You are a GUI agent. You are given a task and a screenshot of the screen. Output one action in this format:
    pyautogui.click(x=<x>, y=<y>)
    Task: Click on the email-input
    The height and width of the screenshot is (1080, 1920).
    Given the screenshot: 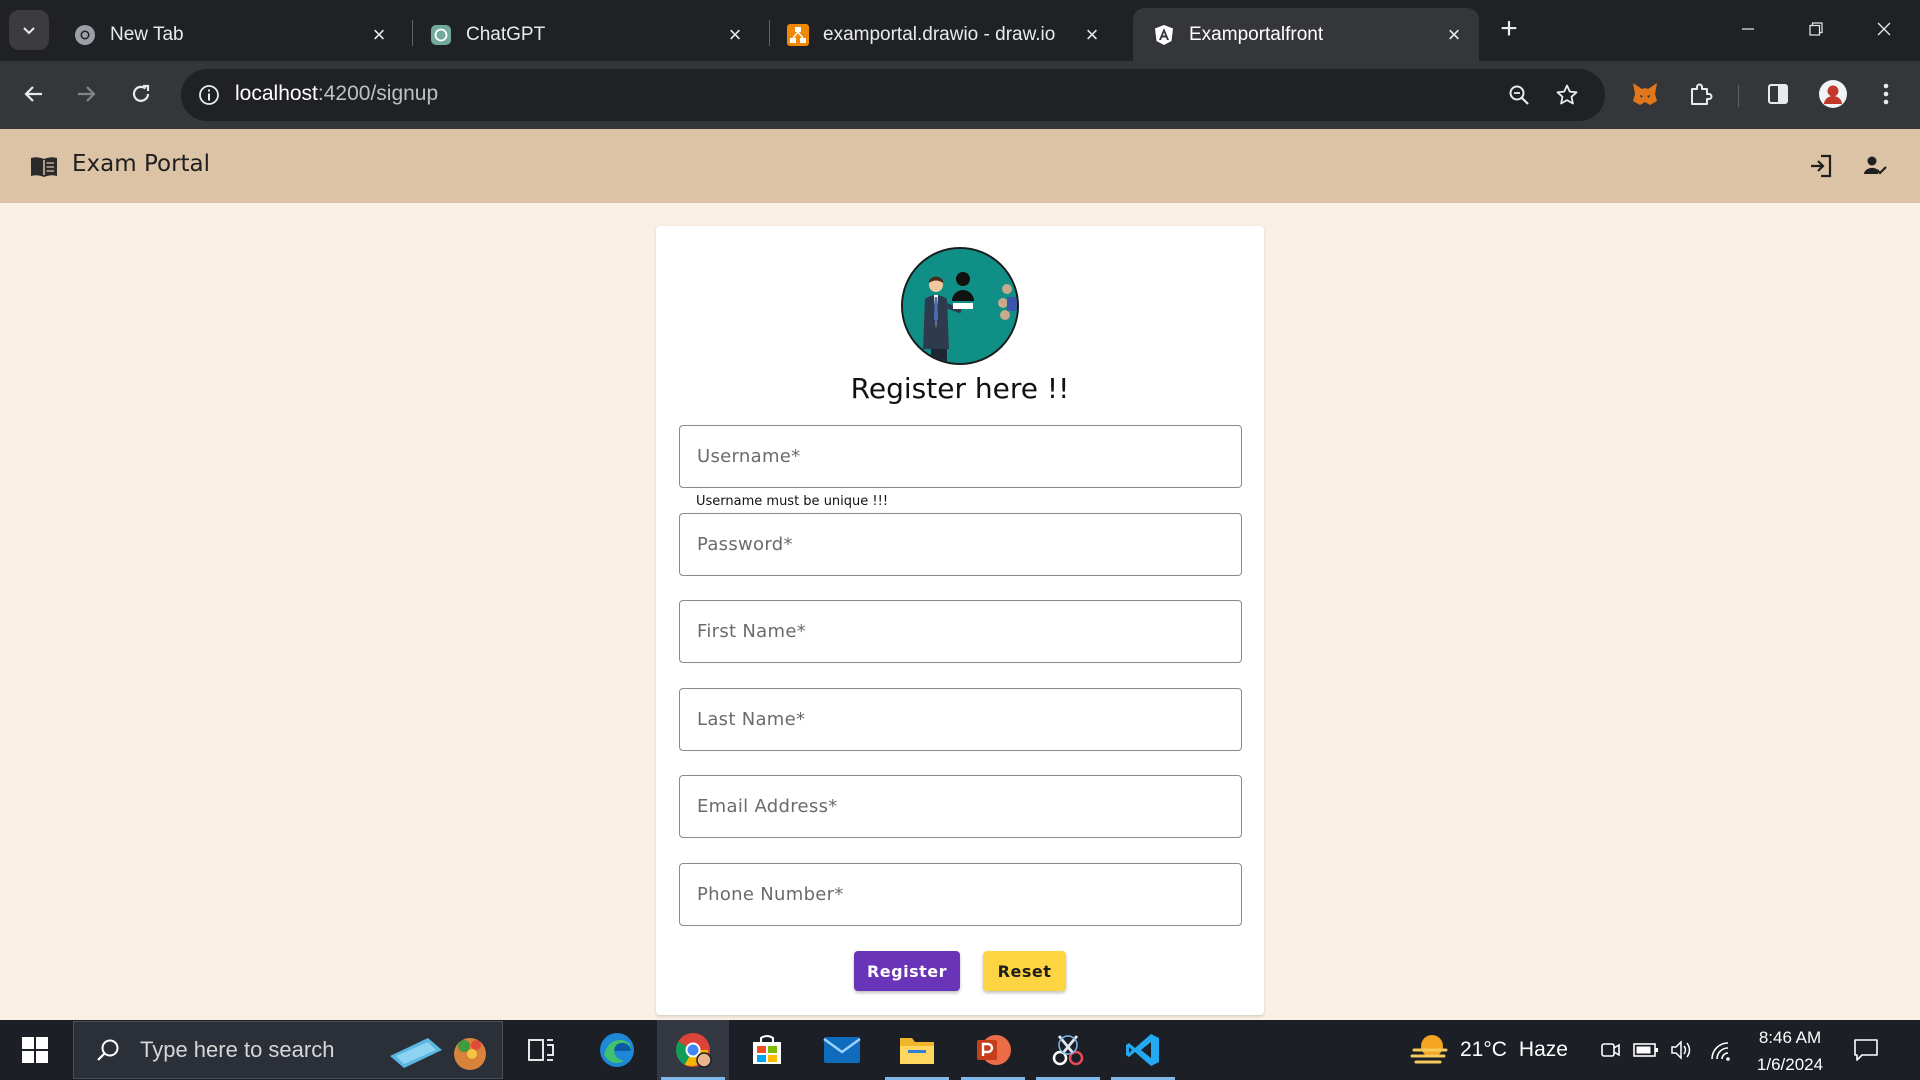 What is the action you would take?
    pyautogui.click(x=960, y=806)
    